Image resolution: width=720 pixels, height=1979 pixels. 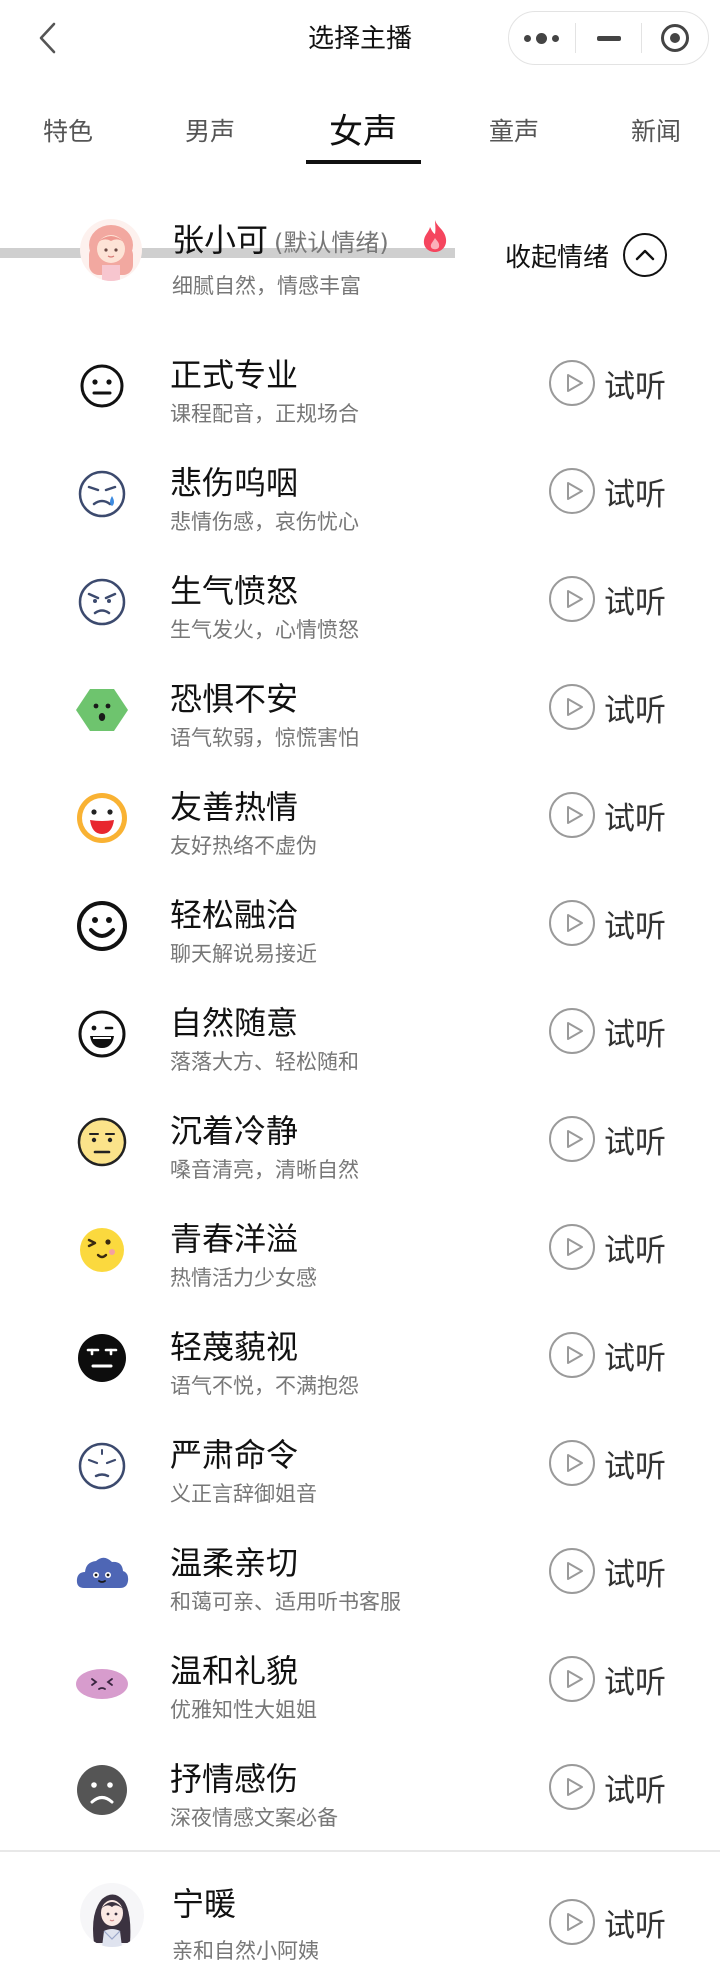 What do you see at coordinates (264, 738) in the screenshot?
I see `emotion-desc: 语气软弱，惊慌害怕` at bounding box center [264, 738].